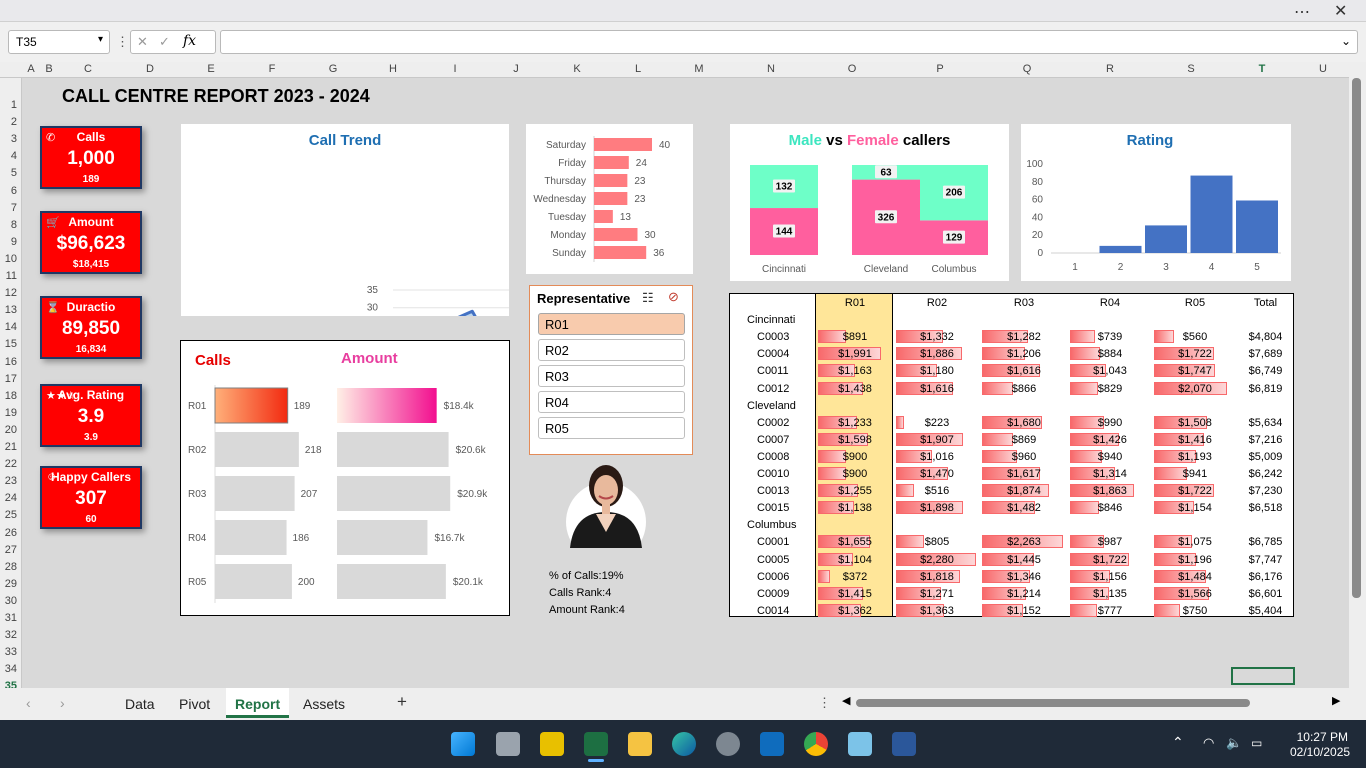  I want to click on horizontal-scrollbar: ◀ ▶, so click(1094, 702).